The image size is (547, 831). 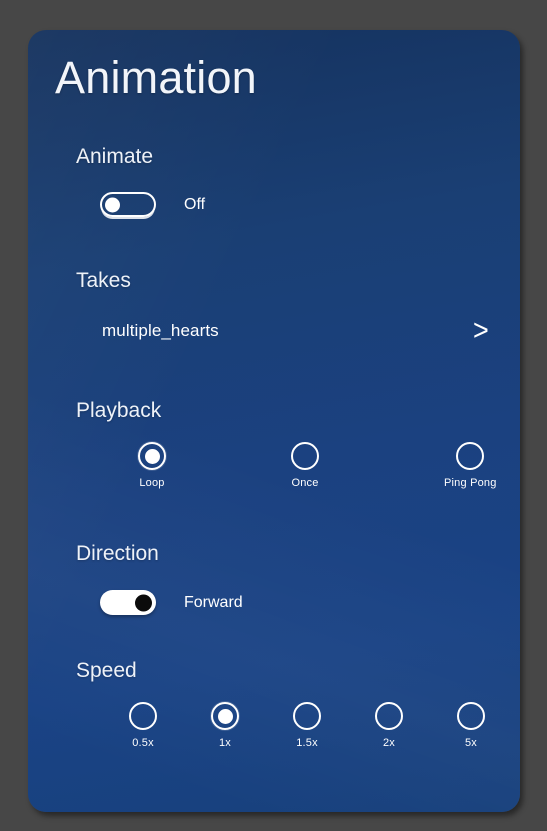 What do you see at coordinates (106, 670) in the screenshot?
I see `speed-section-title: Speed` at bounding box center [106, 670].